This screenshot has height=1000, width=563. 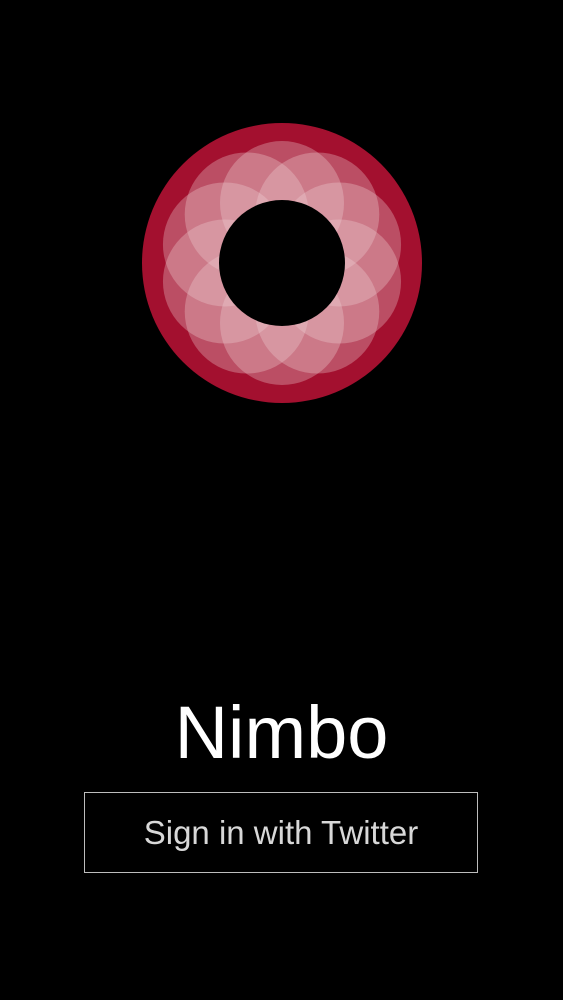 What do you see at coordinates (281, 732) in the screenshot?
I see `app-title: Nimbo` at bounding box center [281, 732].